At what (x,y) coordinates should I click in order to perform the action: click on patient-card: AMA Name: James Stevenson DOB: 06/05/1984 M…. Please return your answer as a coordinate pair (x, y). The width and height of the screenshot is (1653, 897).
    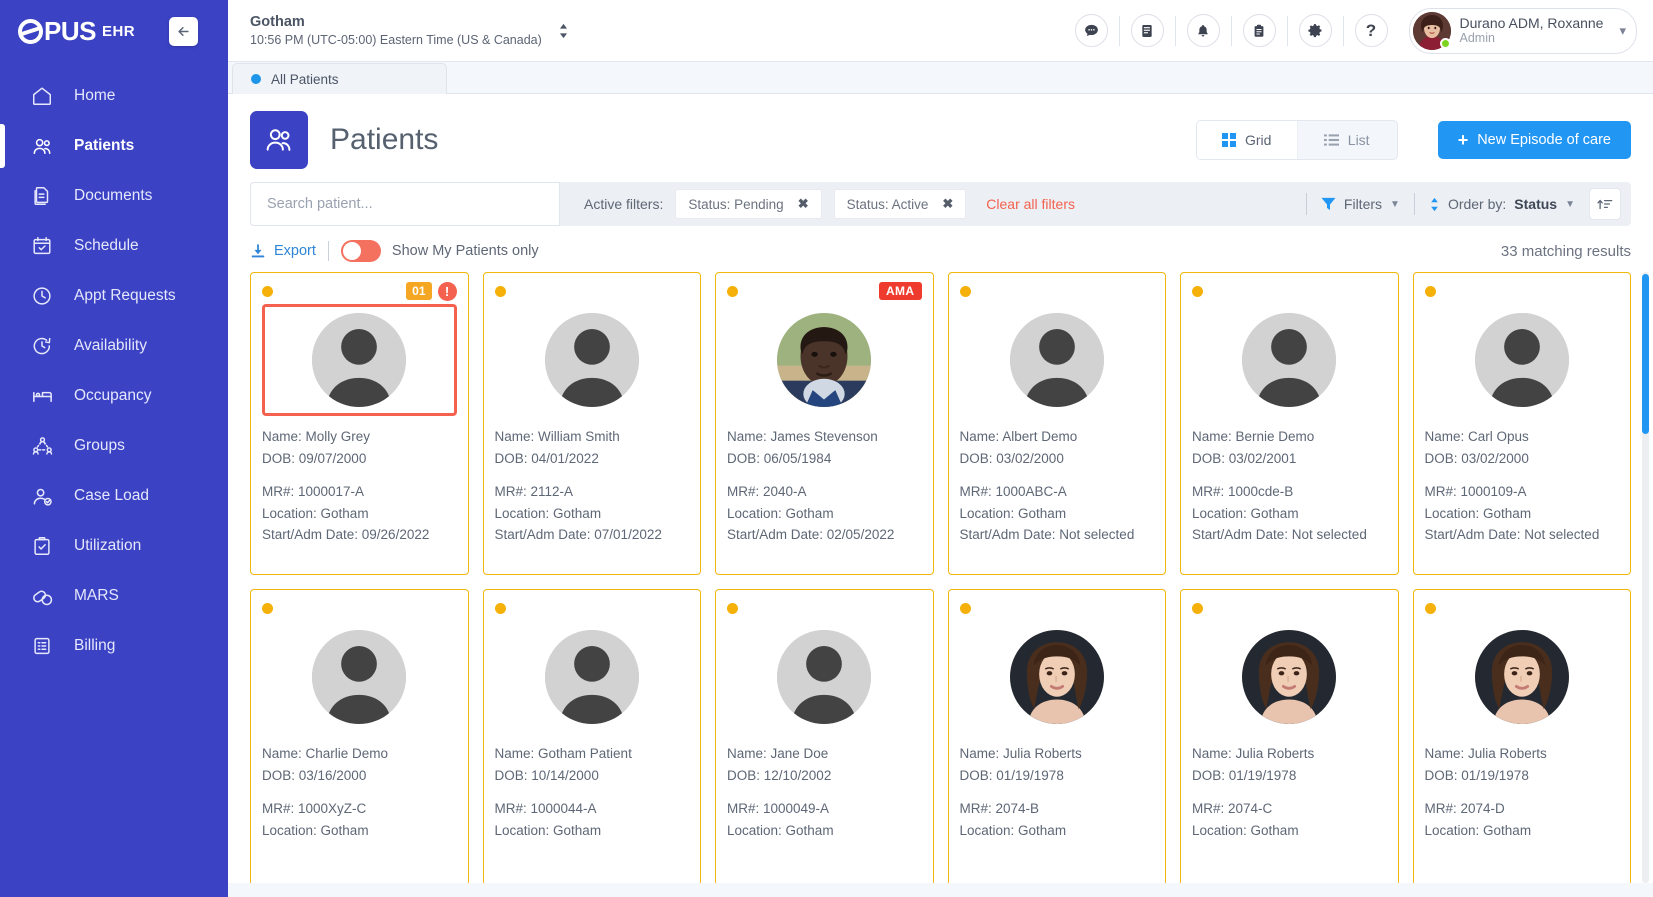
    Looking at the image, I should click on (824, 423).